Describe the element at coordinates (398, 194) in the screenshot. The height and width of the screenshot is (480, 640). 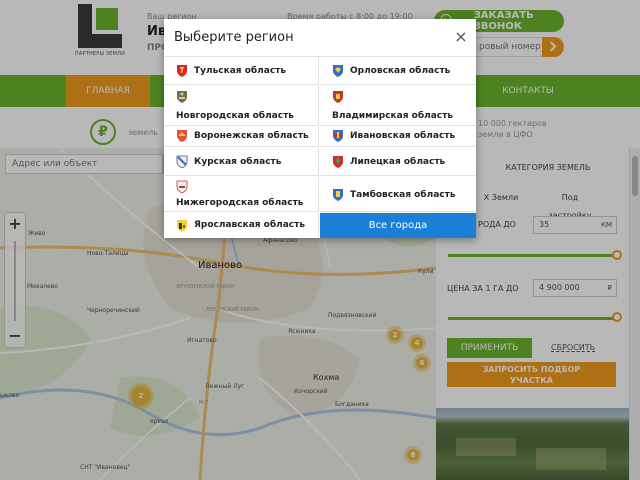
I see `region-option-tambov: Тамбовская область` at that location.